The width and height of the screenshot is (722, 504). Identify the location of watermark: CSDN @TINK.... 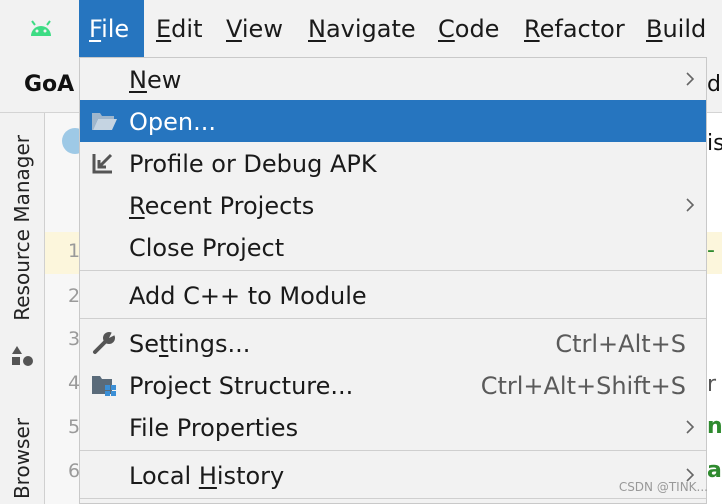
(663, 487).